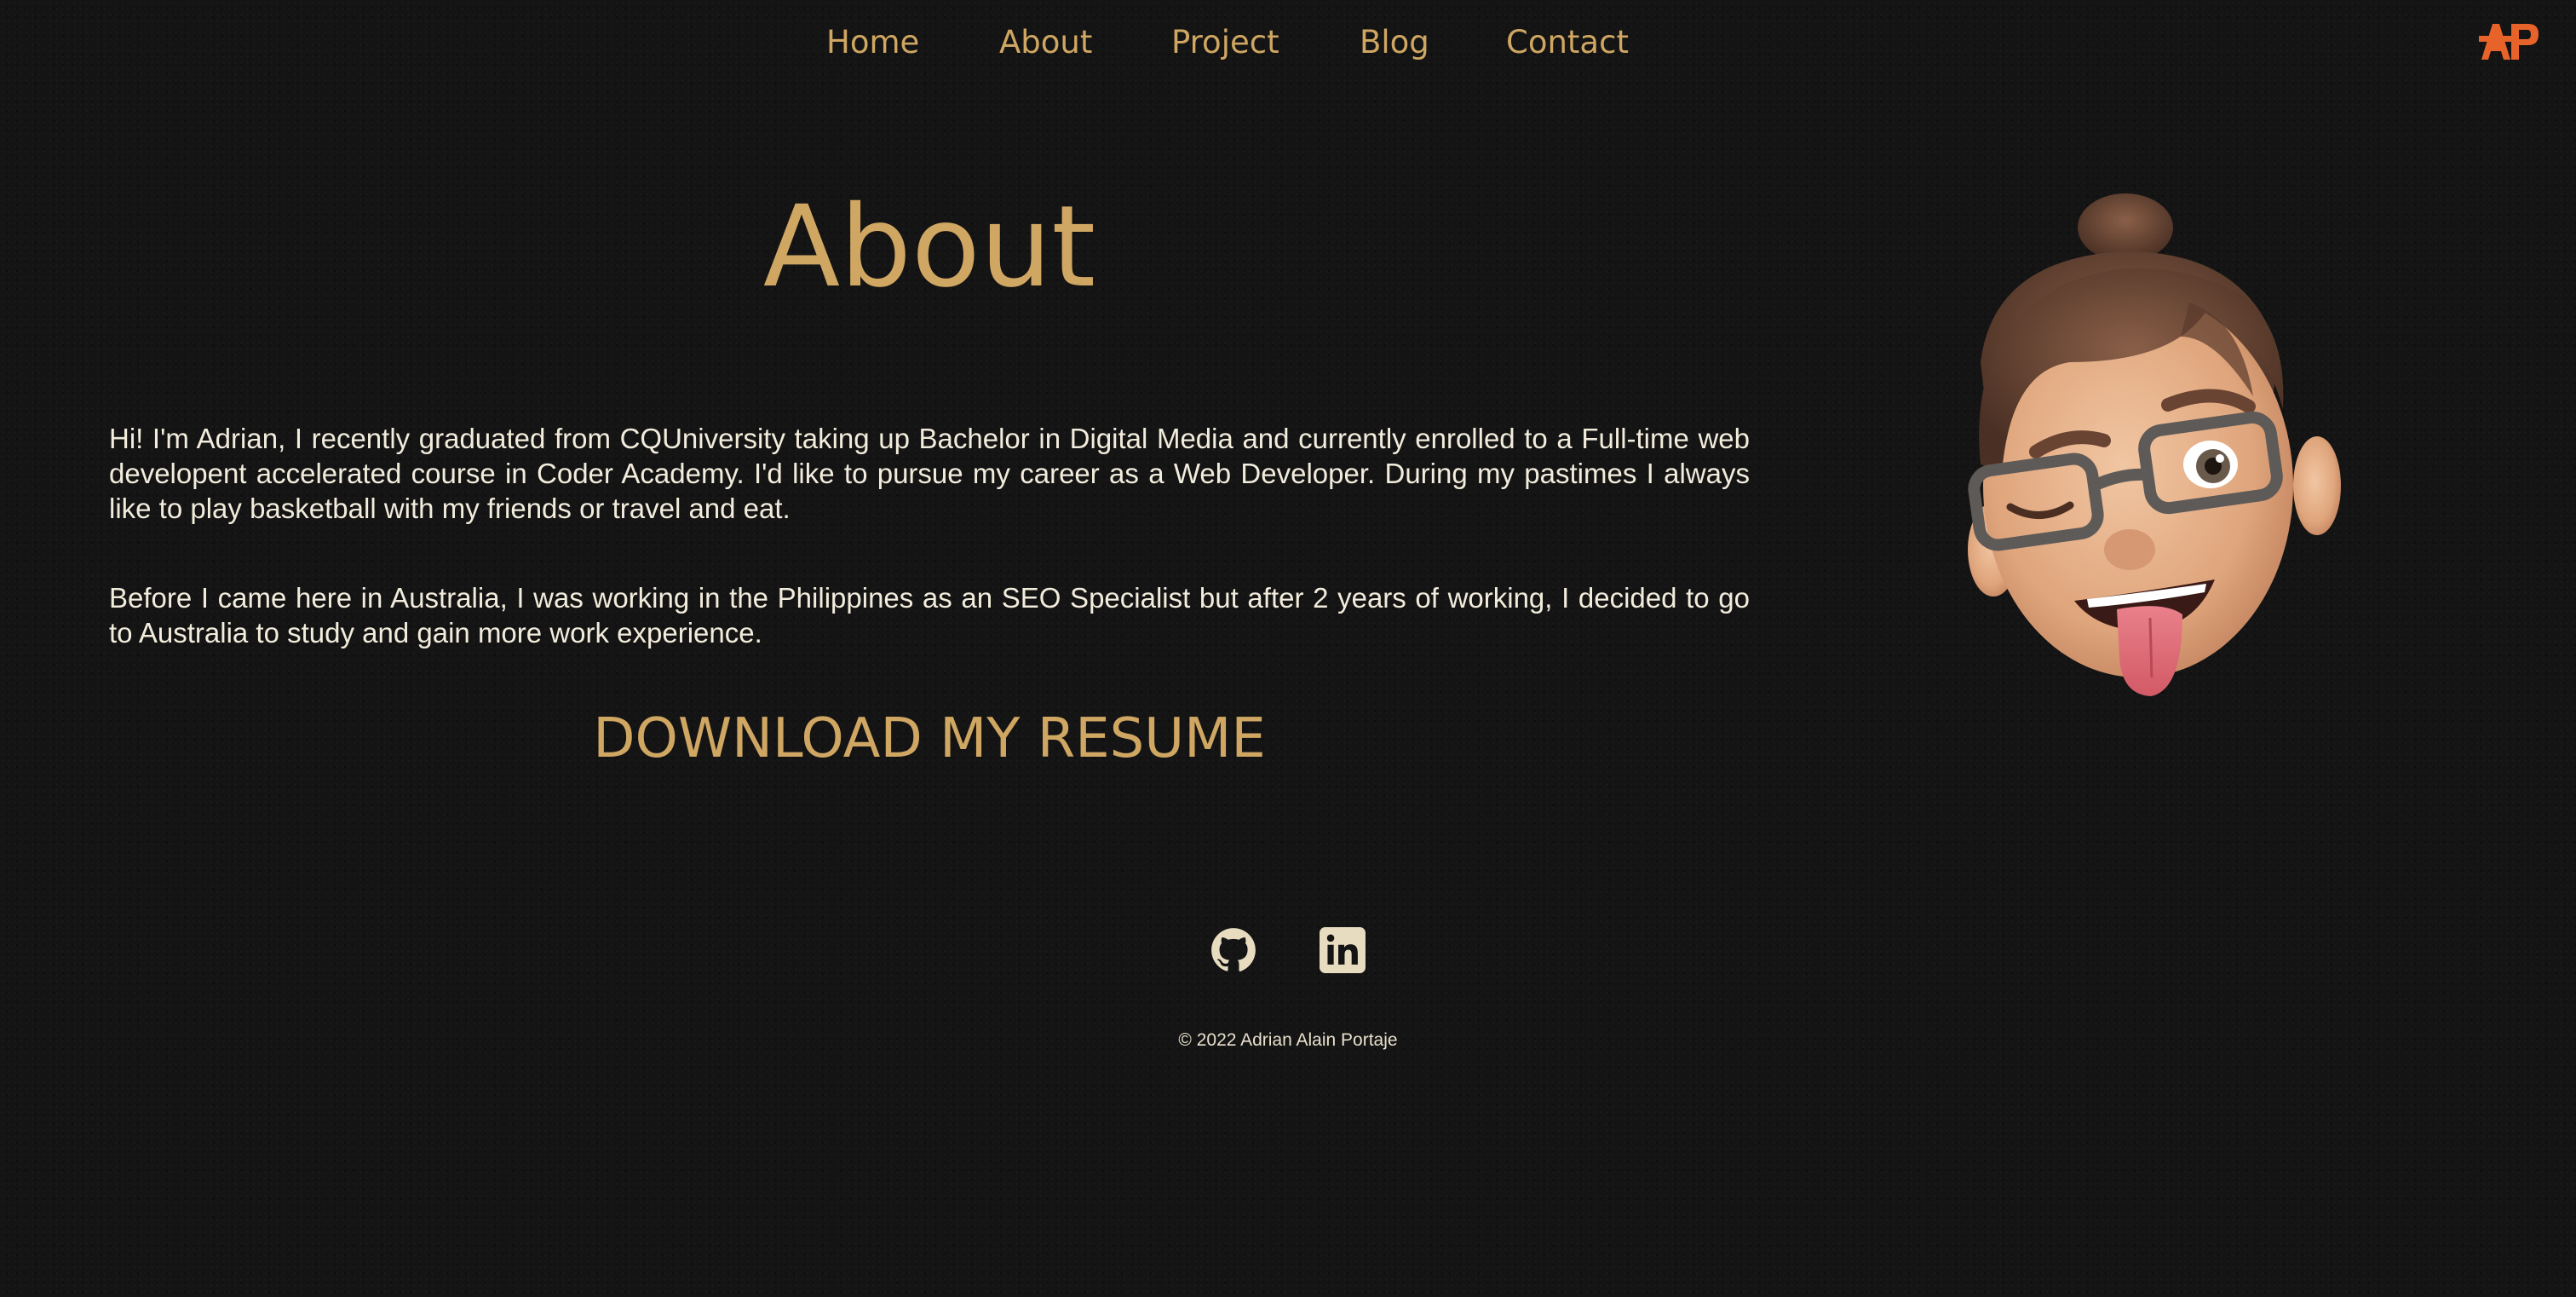 Image resolution: width=2576 pixels, height=1297 pixels. Describe the element at coordinates (2155, 444) in the screenshot. I see `memoji-avatar` at that location.